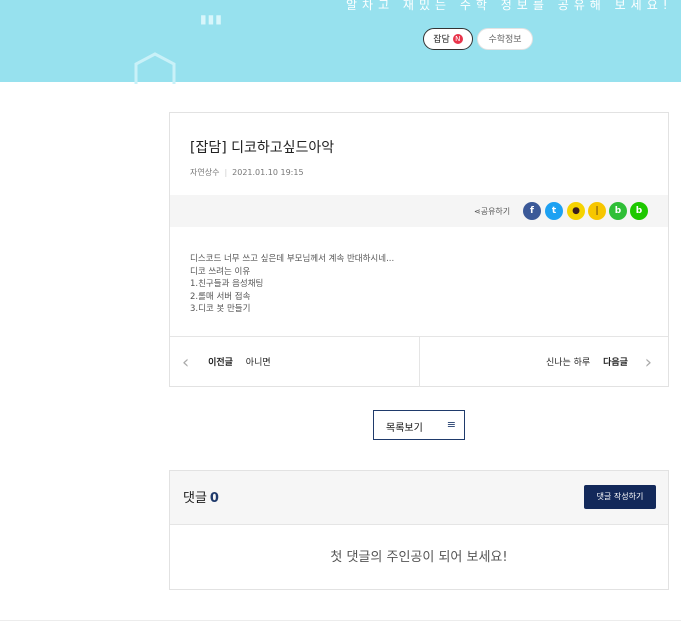 This screenshot has height=638, width=681. I want to click on share-icon: ⋖, so click(477, 211).